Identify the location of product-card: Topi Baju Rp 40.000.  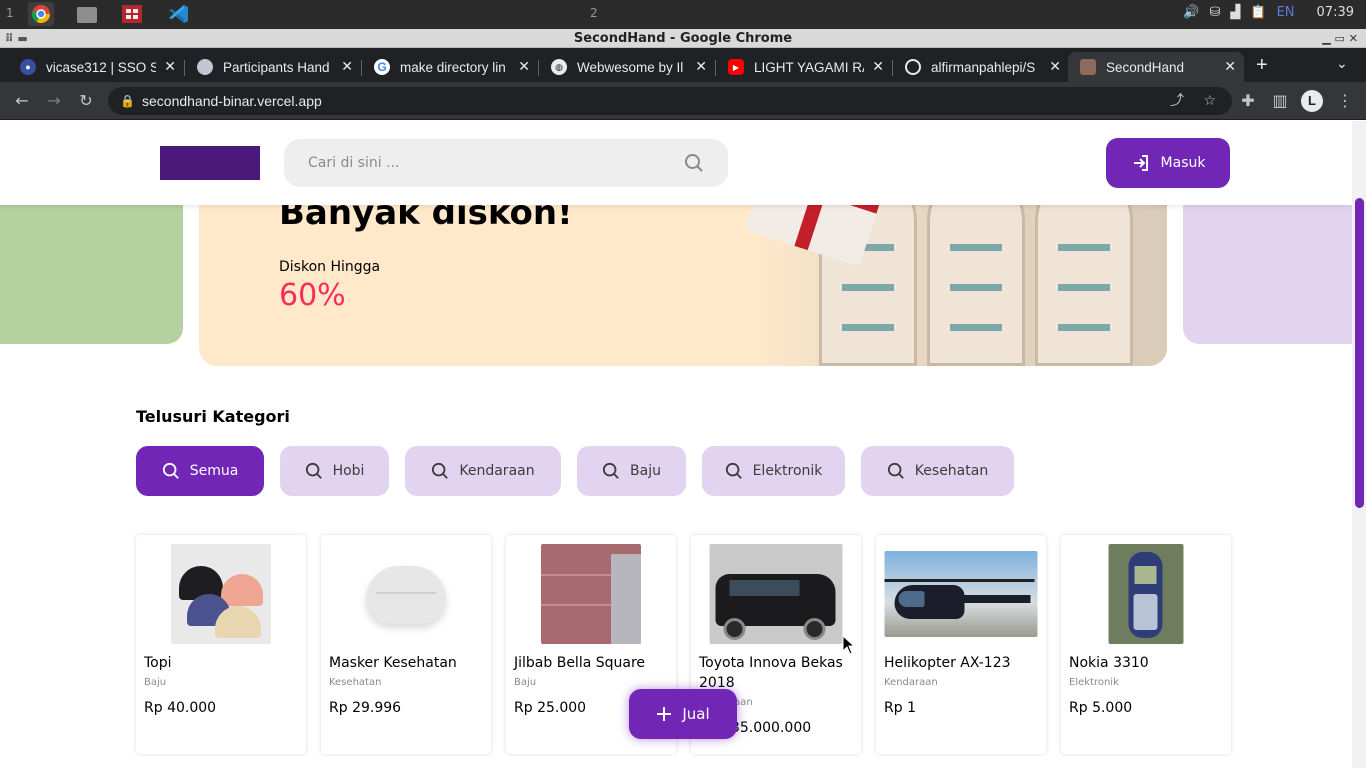
(221, 644).